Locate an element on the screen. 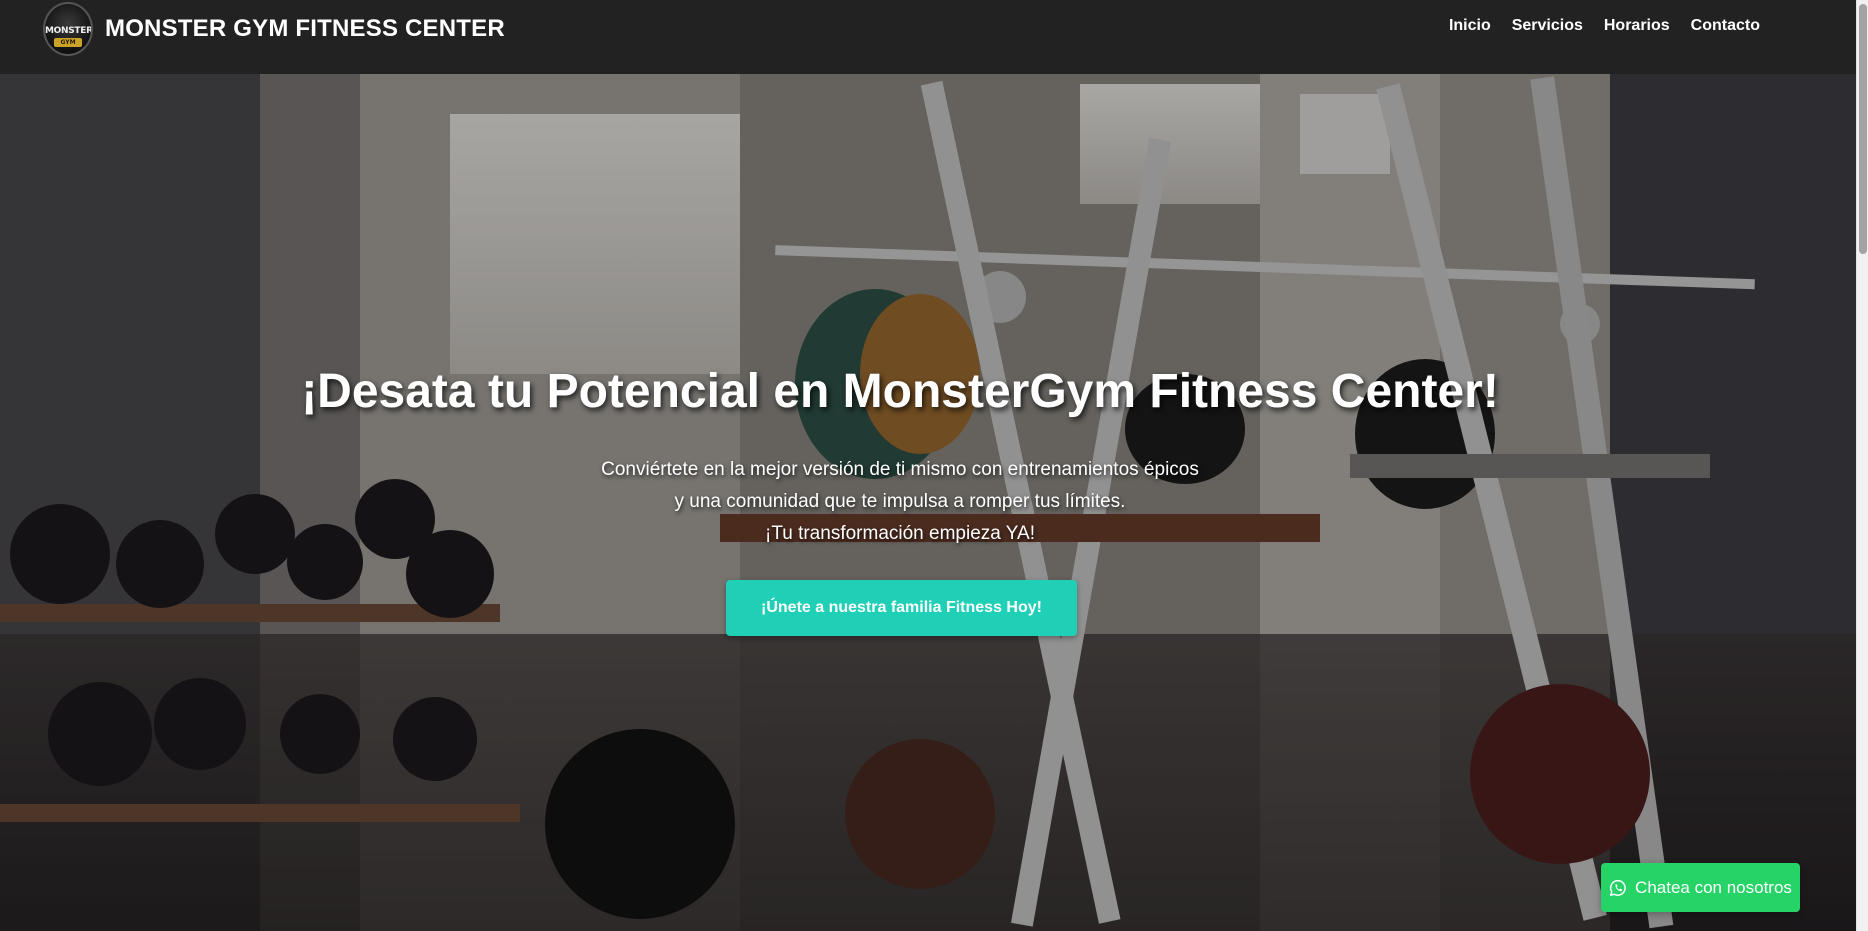 Image resolution: width=1868 pixels, height=931 pixels. nav-link-contacto: Contacto is located at coordinates (1725, 26).